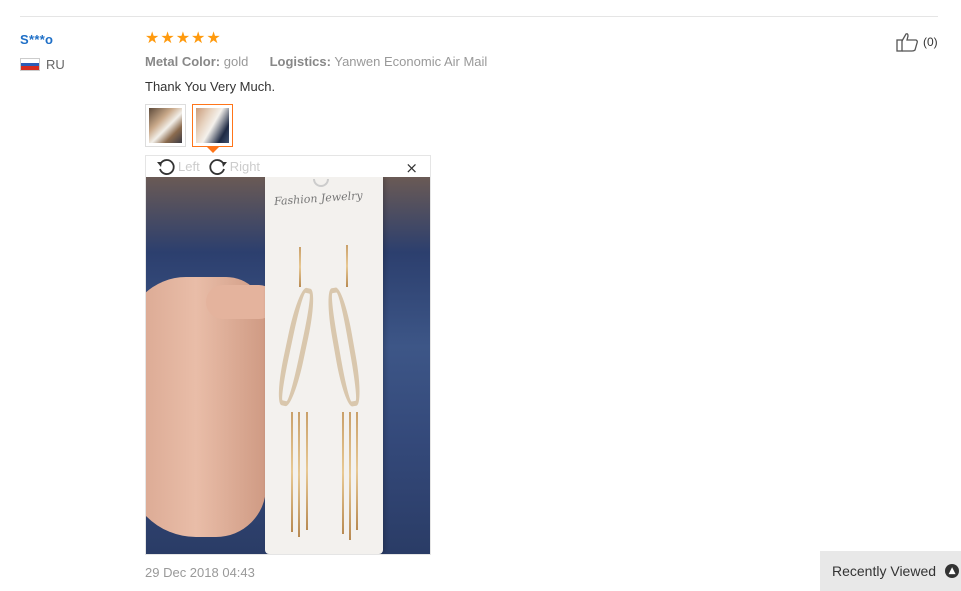 This screenshot has width=961, height=591. I want to click on rotate-left-label: Left, so click(189, 166).